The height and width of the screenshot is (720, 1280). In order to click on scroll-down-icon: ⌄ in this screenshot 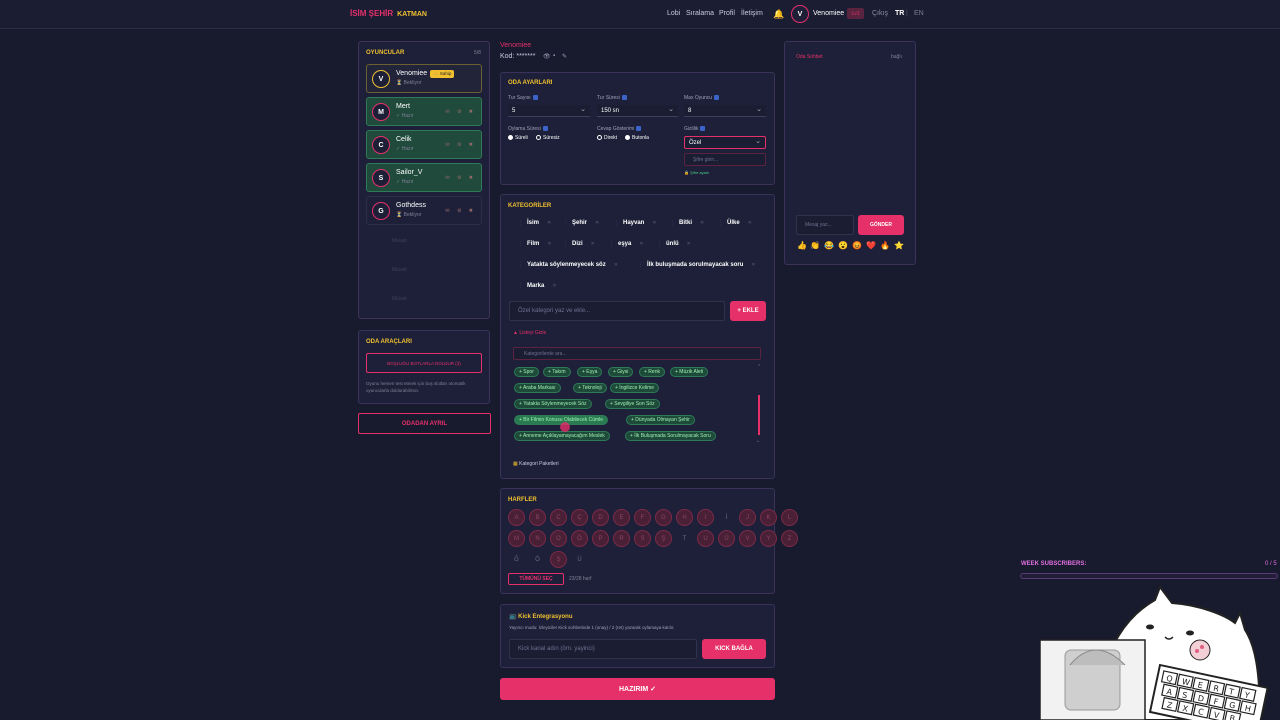, I will do `click(758, 441)`.